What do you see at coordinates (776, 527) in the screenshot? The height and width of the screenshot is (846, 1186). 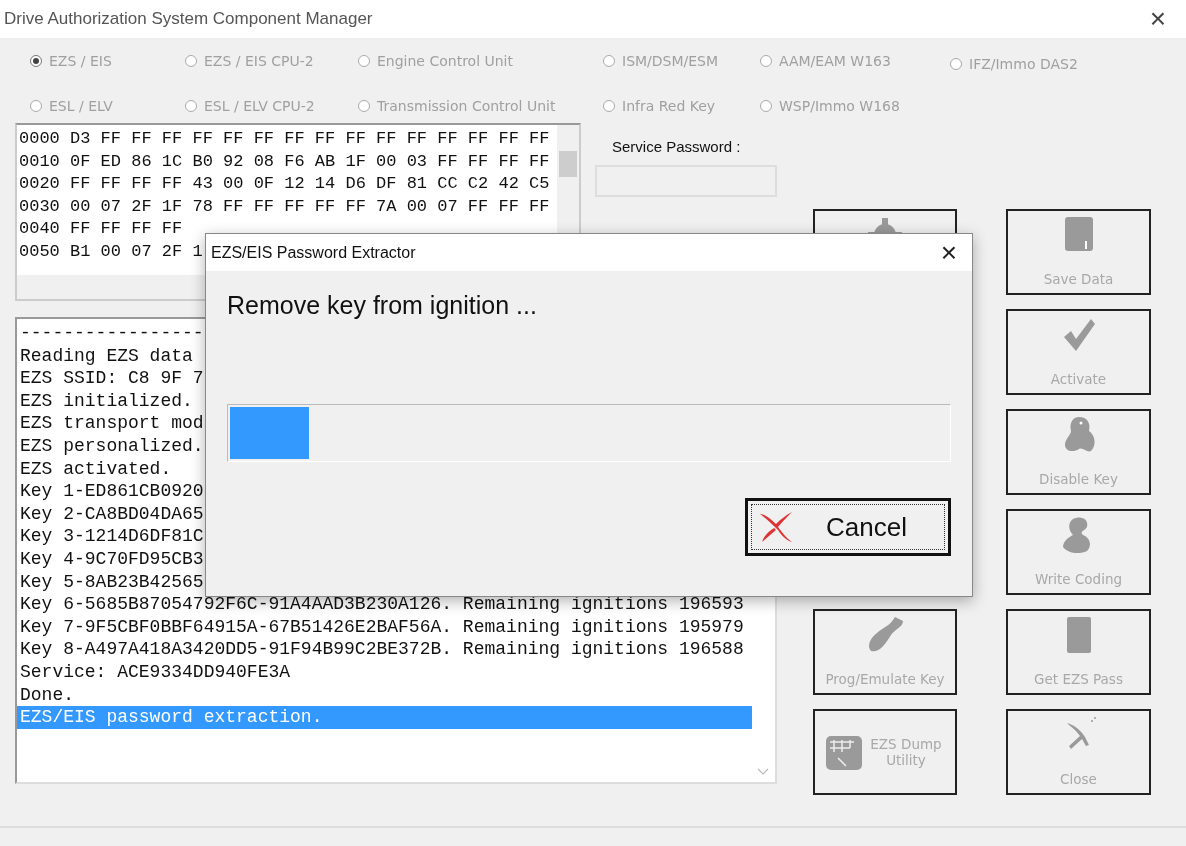 I see `cross-icon` at bounding box center [776, 527].